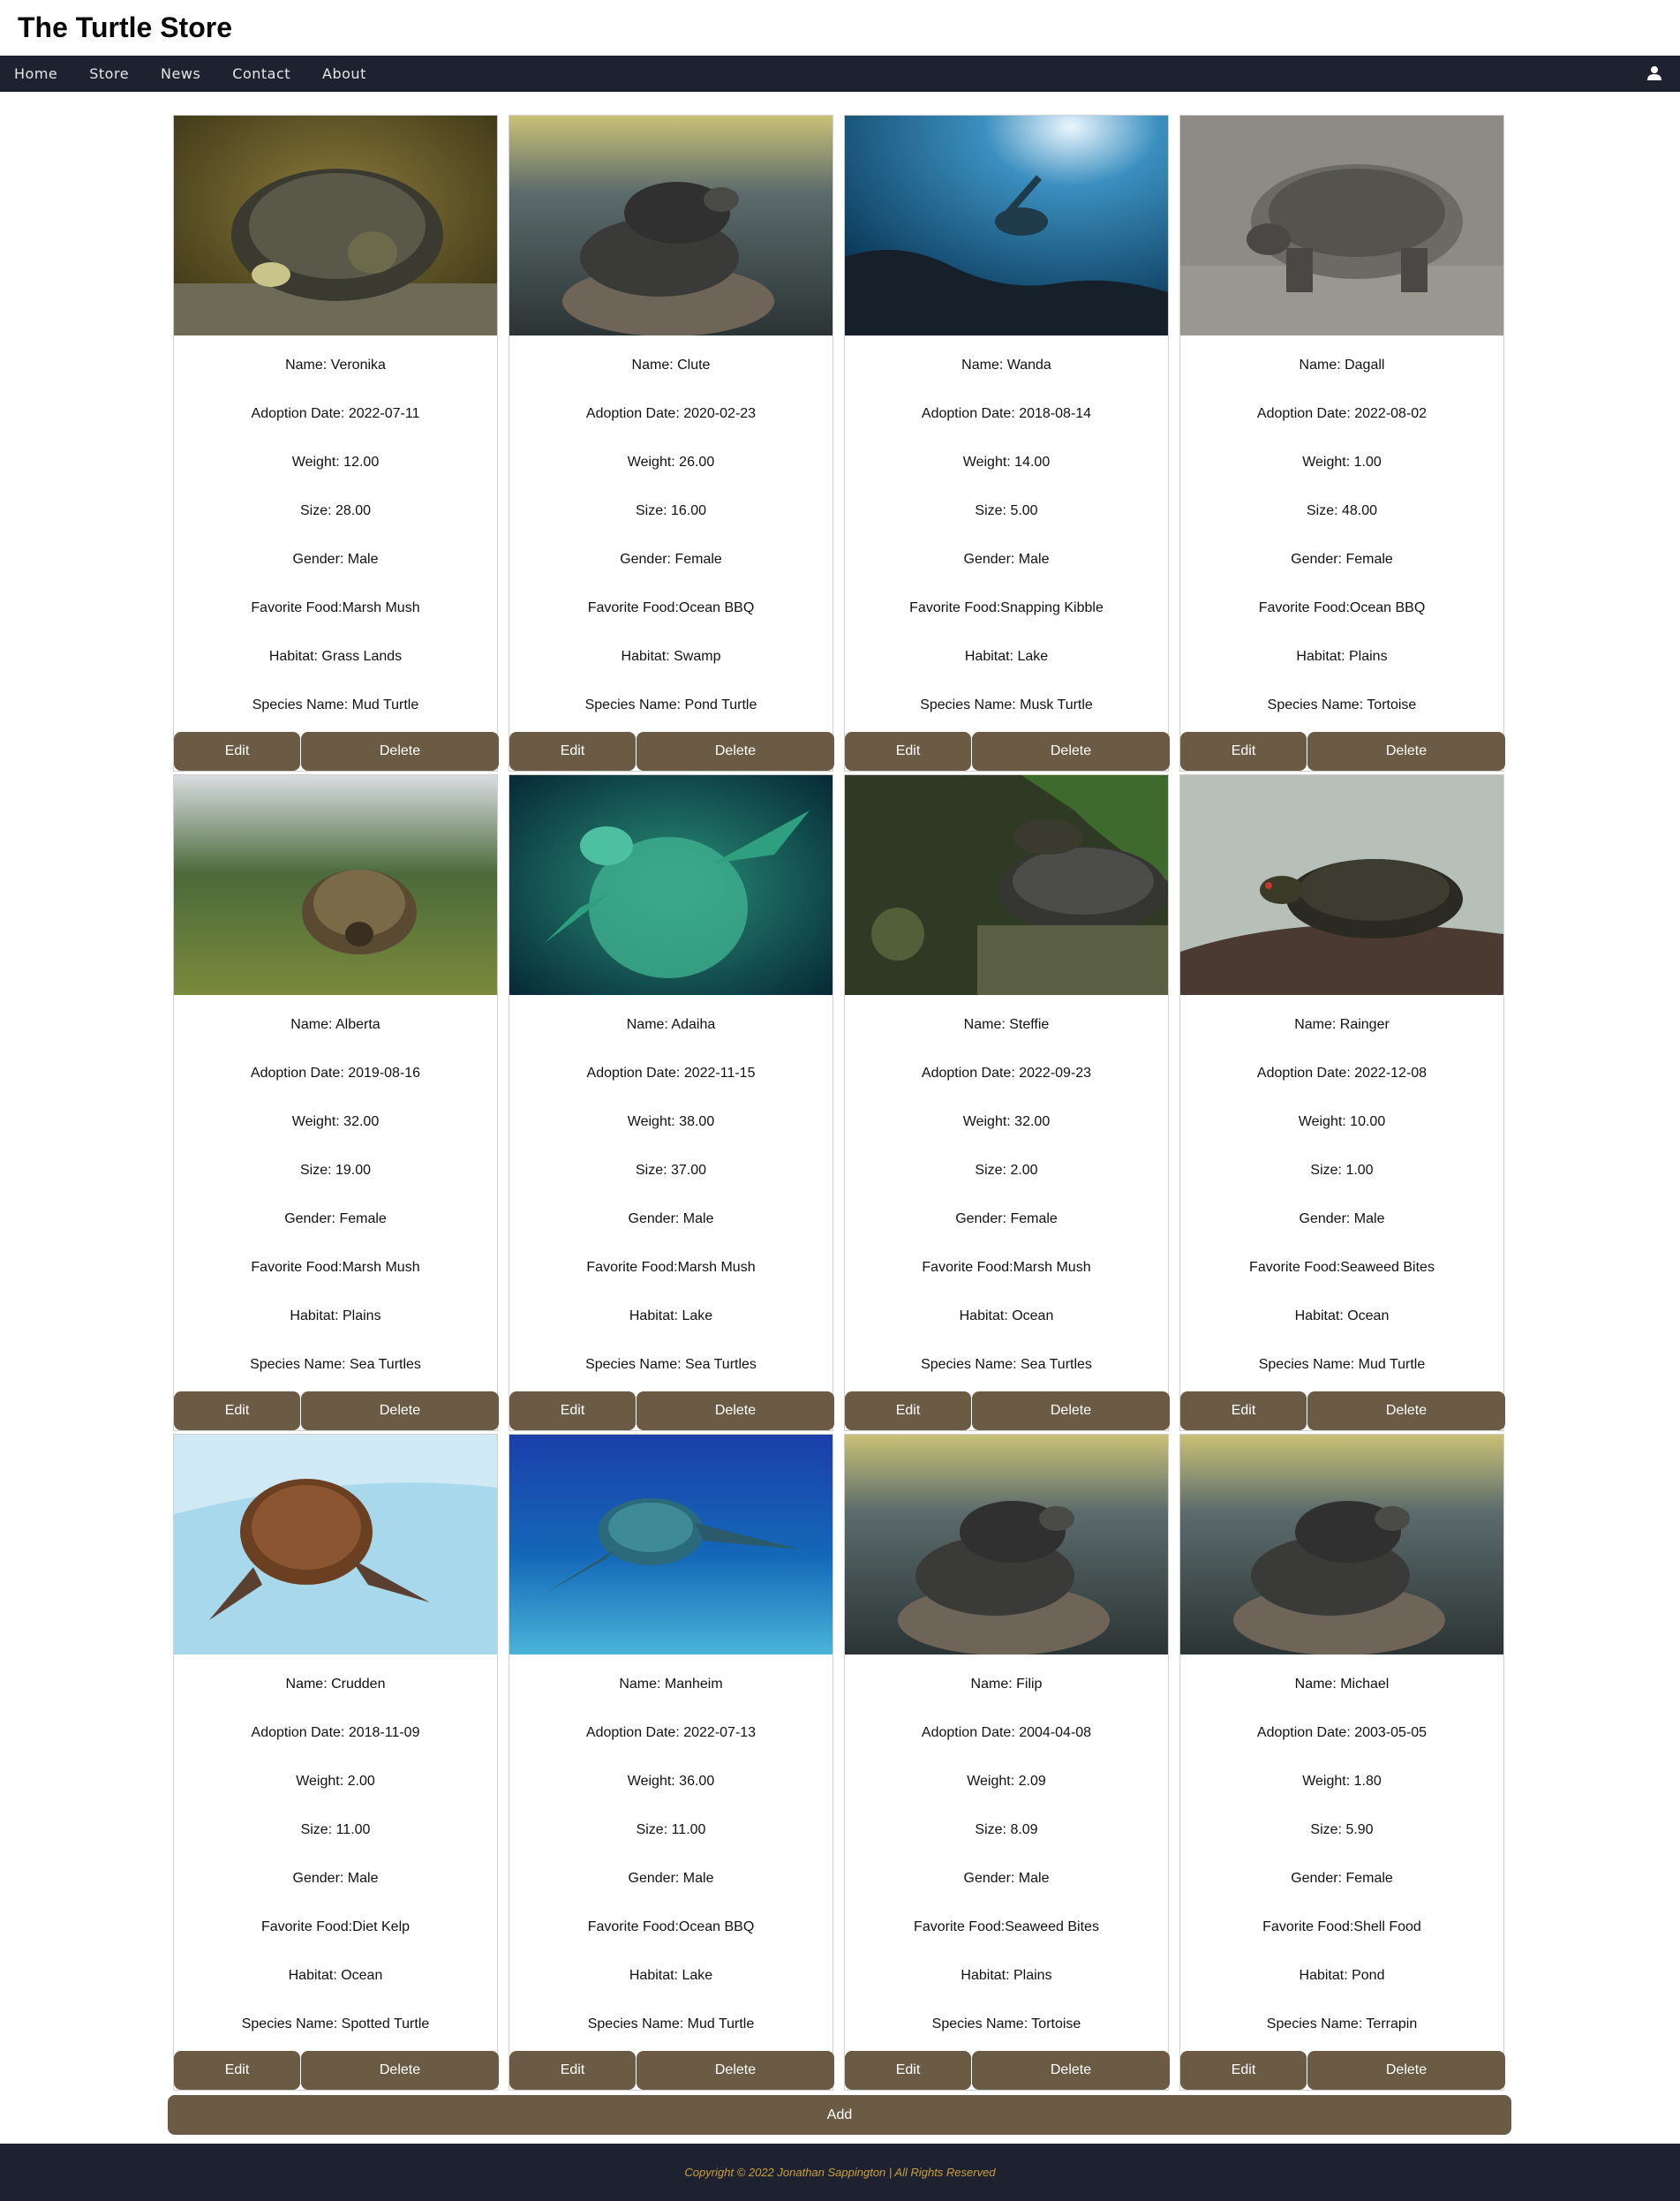  I want to click on header: The Turtle Store, so click(840, 28).